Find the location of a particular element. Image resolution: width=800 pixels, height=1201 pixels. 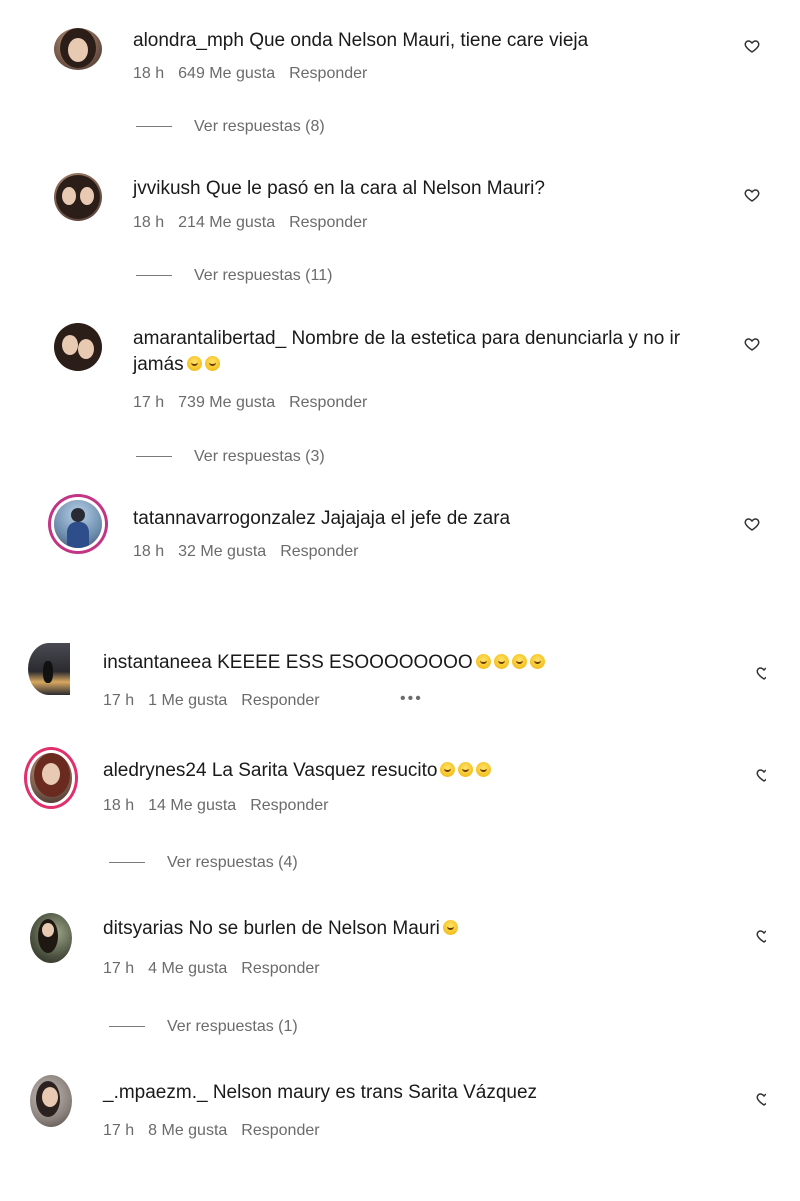

comment-text: La Sarita Vasquez resucito is located at coordinates (324, 770).